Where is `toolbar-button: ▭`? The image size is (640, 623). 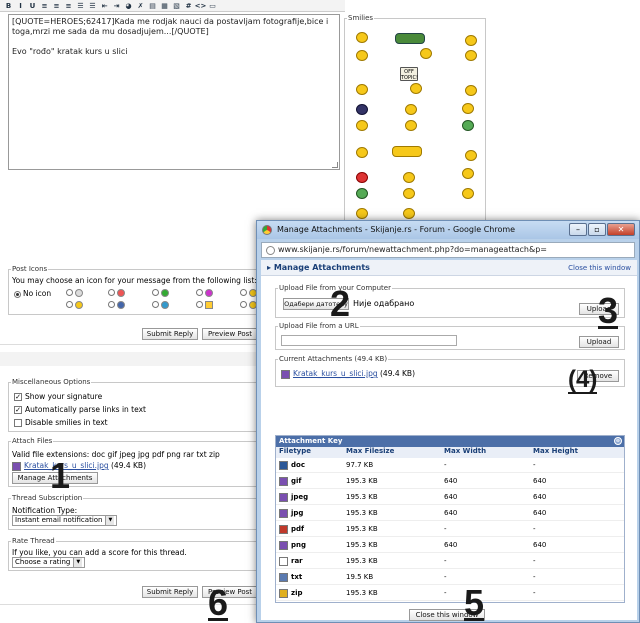 toolbar-button: ▭ is located at coordinates (212, 5).